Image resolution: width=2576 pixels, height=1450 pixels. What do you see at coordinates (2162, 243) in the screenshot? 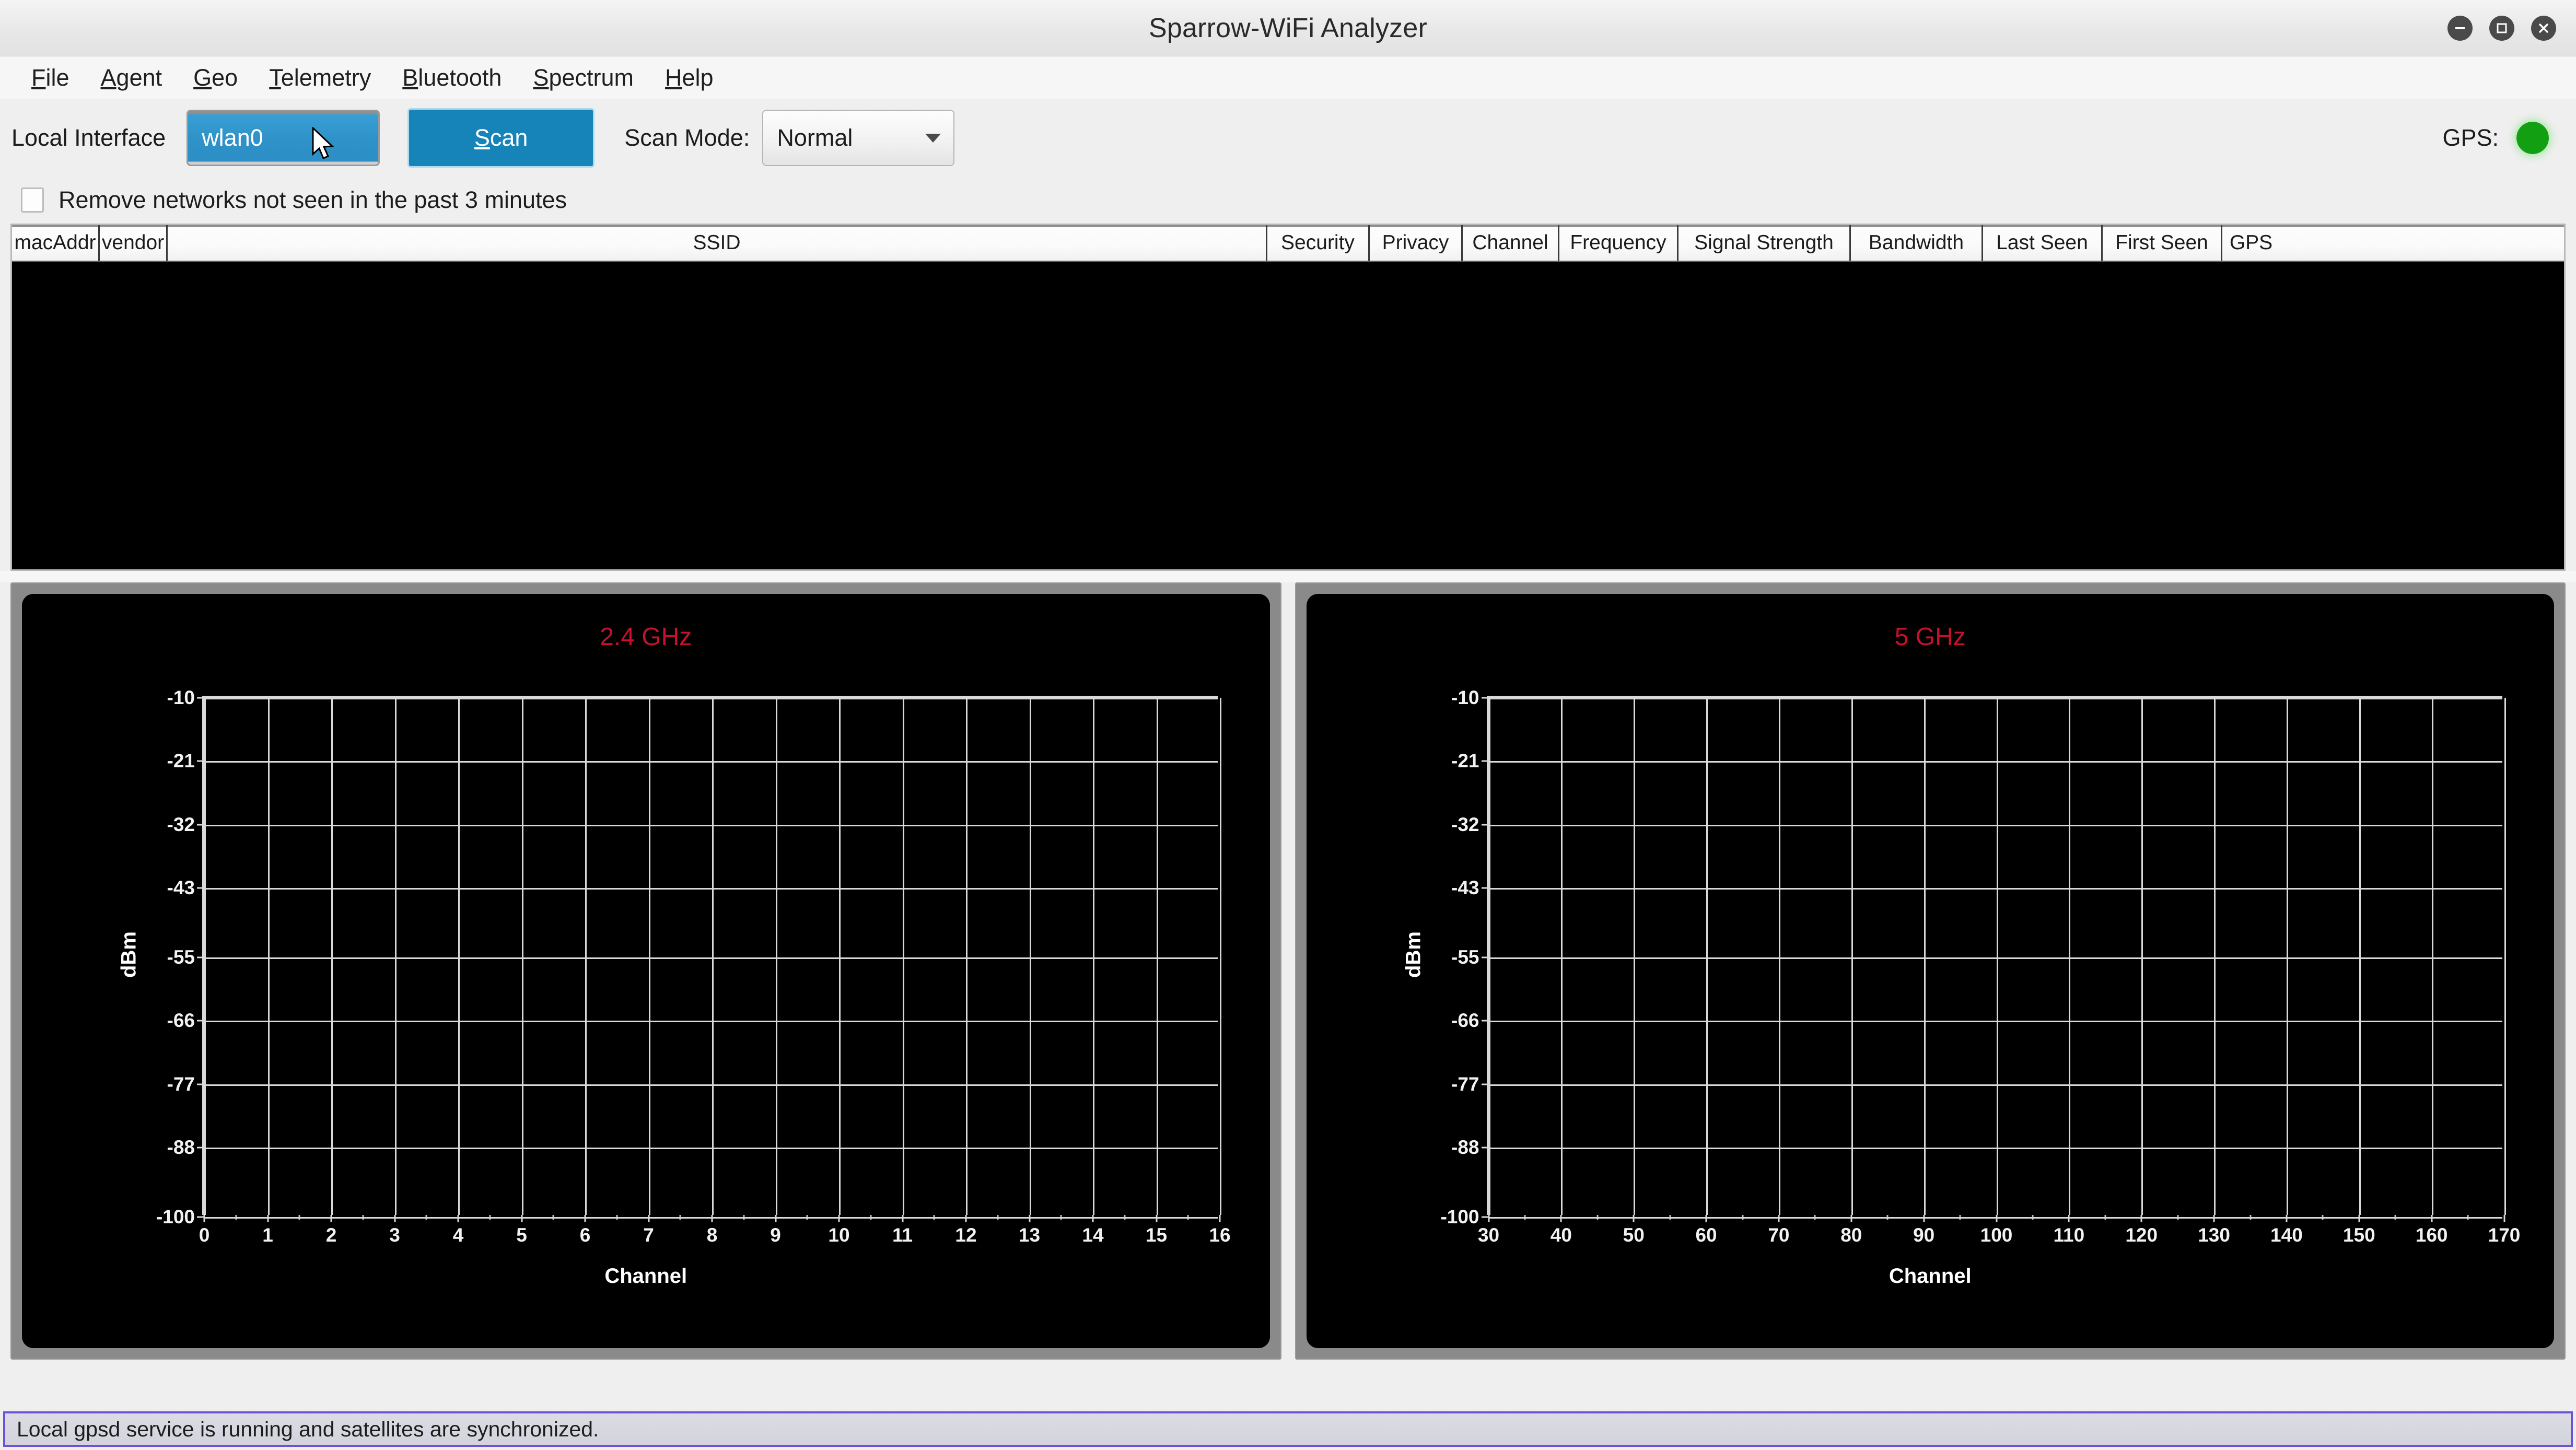
I see `network-table-column-header: First Seen` at bounding box center [2162, 243].